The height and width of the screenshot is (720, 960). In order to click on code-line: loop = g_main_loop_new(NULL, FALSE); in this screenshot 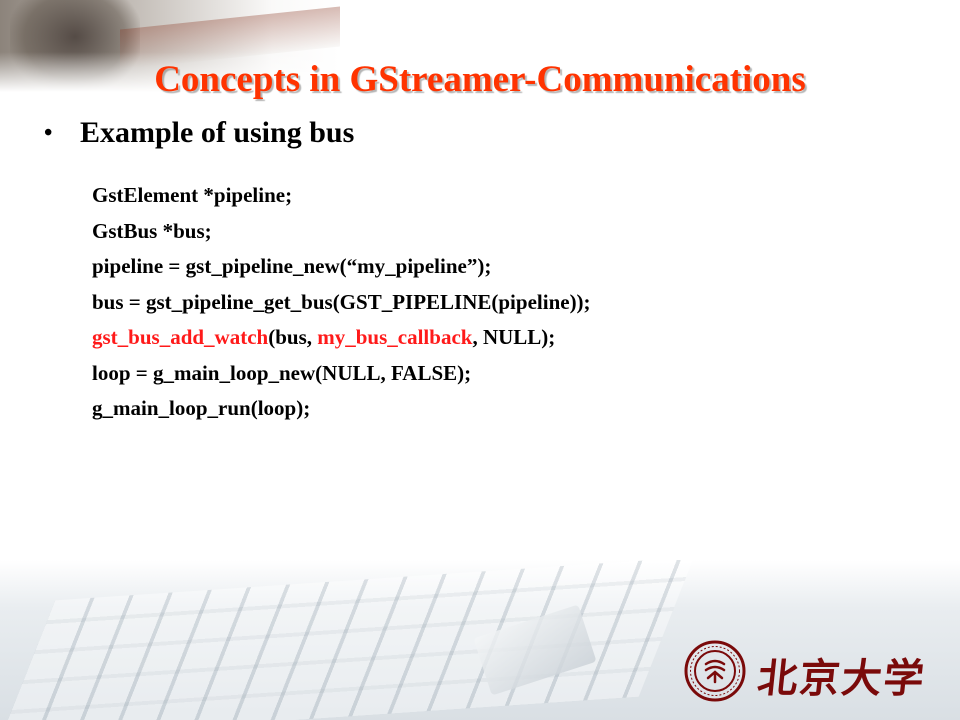, I will do `click(341, 374)`.